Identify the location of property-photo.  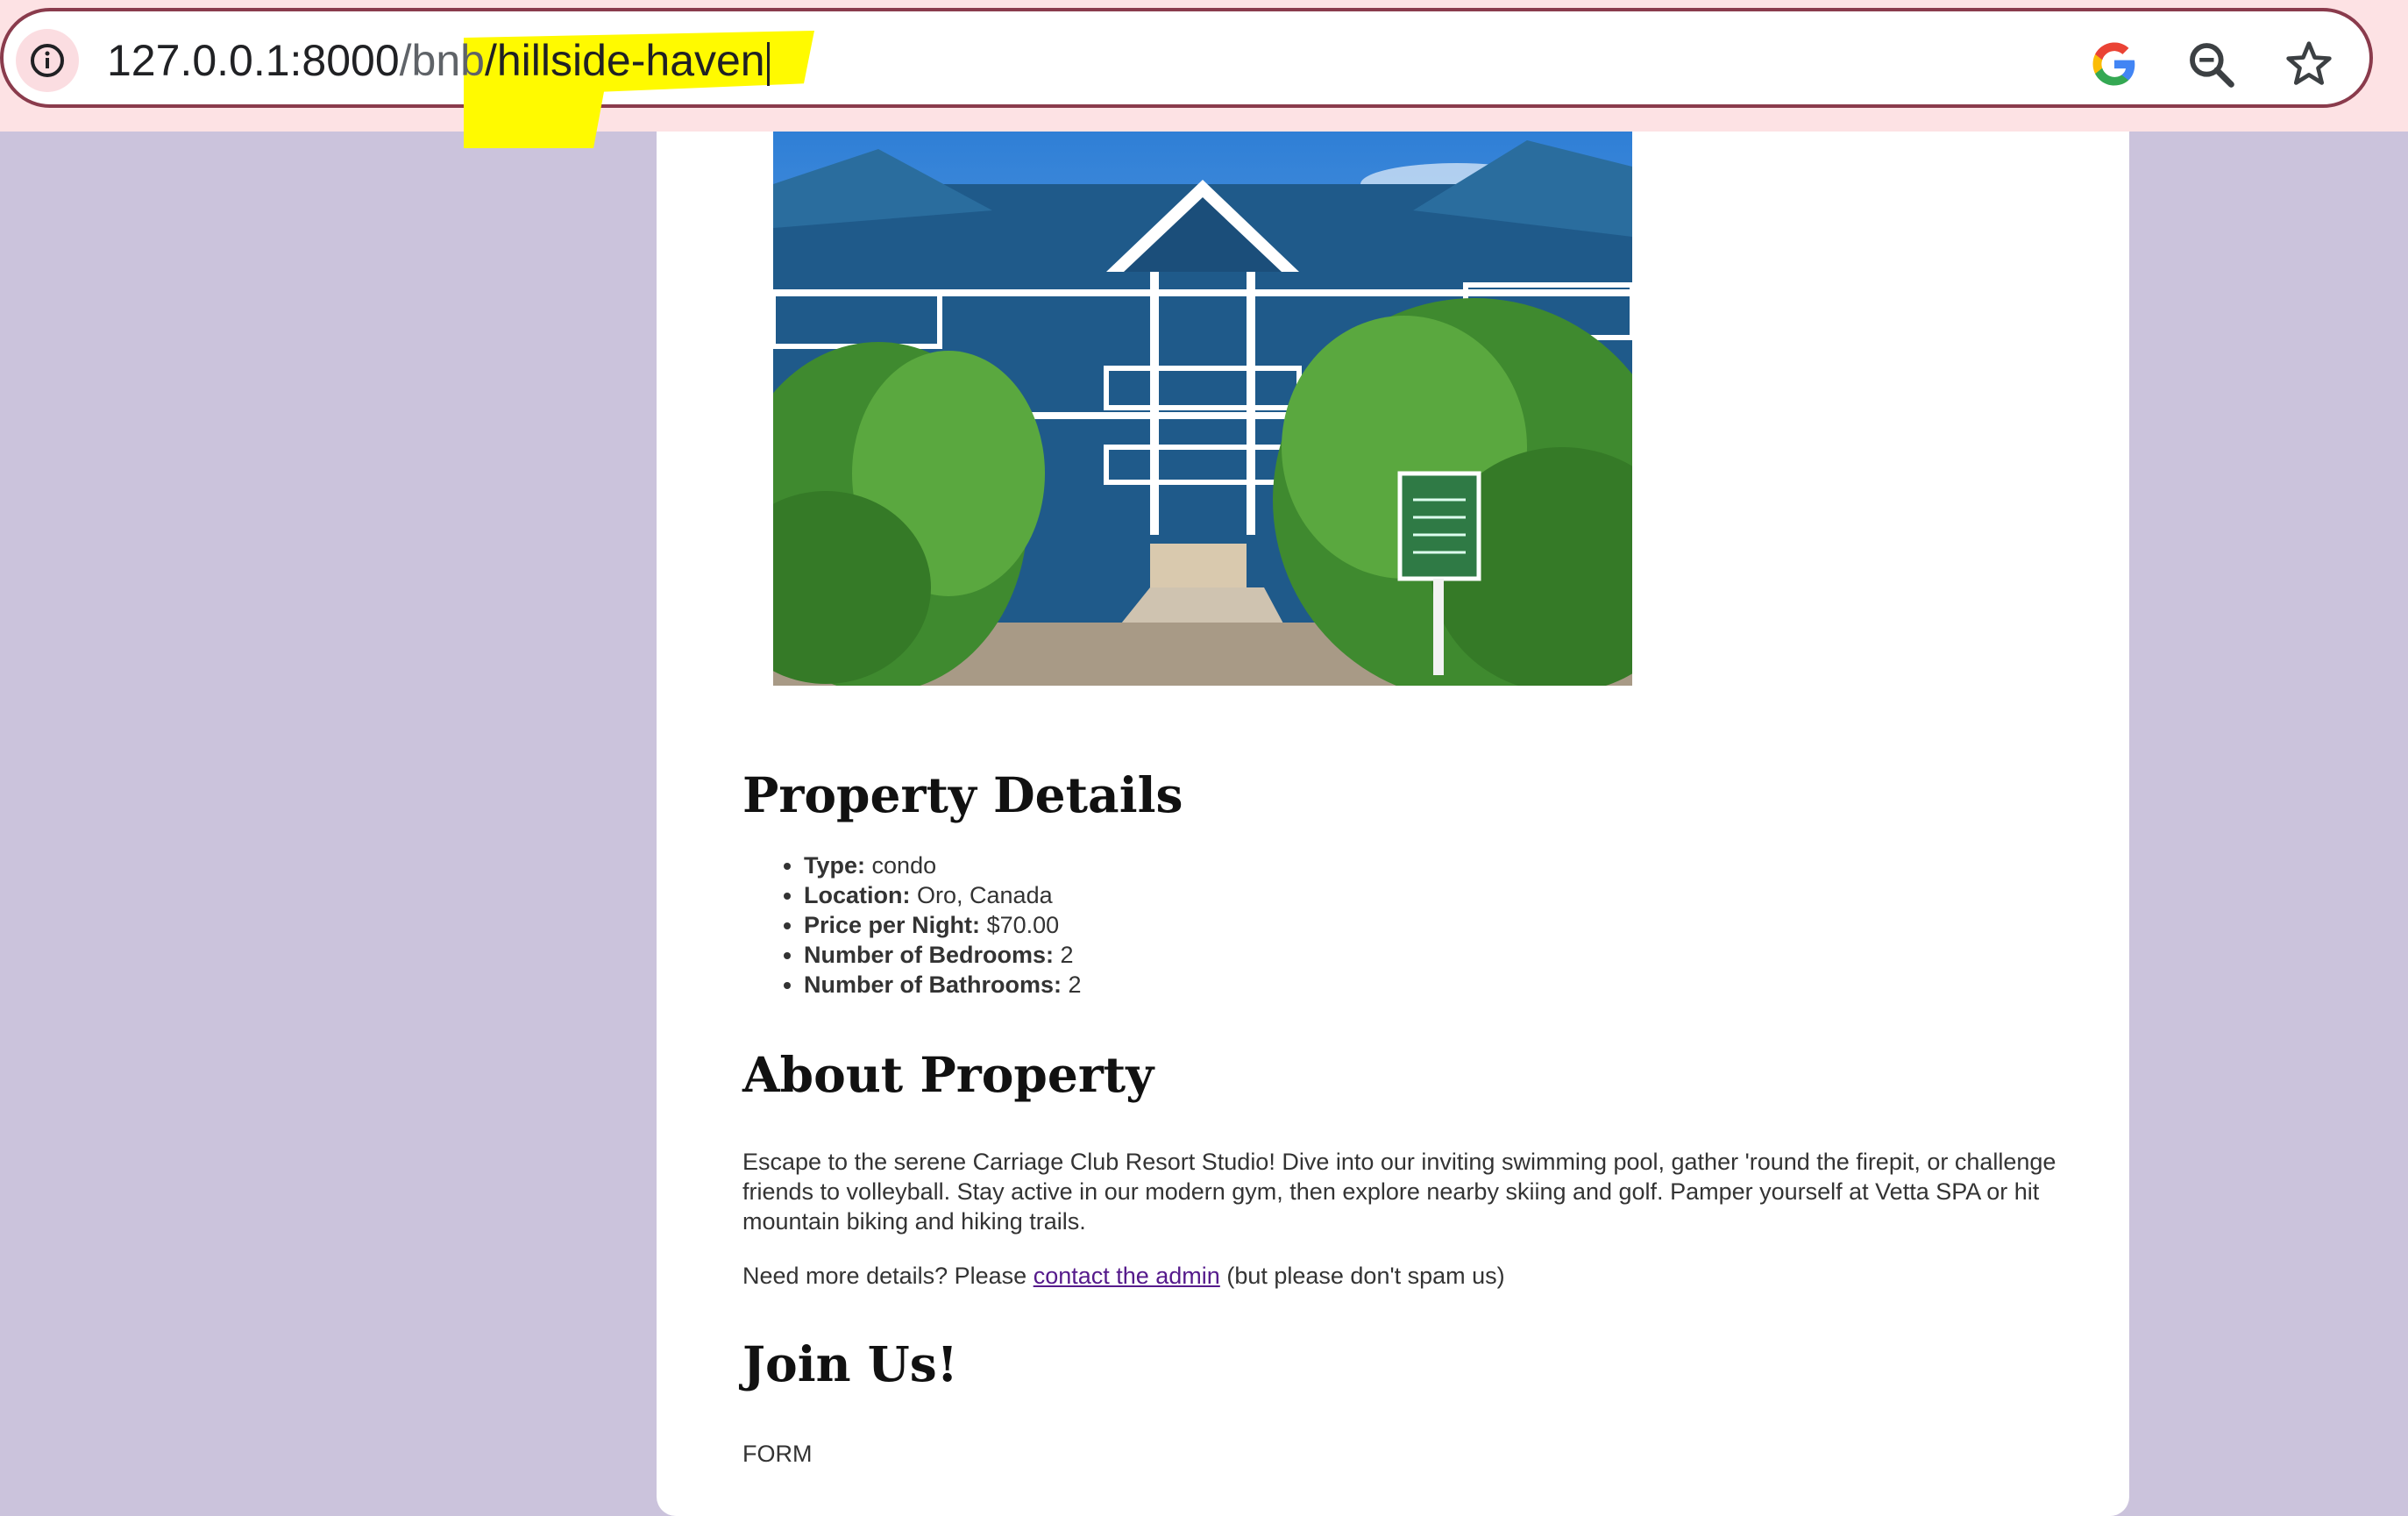
(1202, 409).